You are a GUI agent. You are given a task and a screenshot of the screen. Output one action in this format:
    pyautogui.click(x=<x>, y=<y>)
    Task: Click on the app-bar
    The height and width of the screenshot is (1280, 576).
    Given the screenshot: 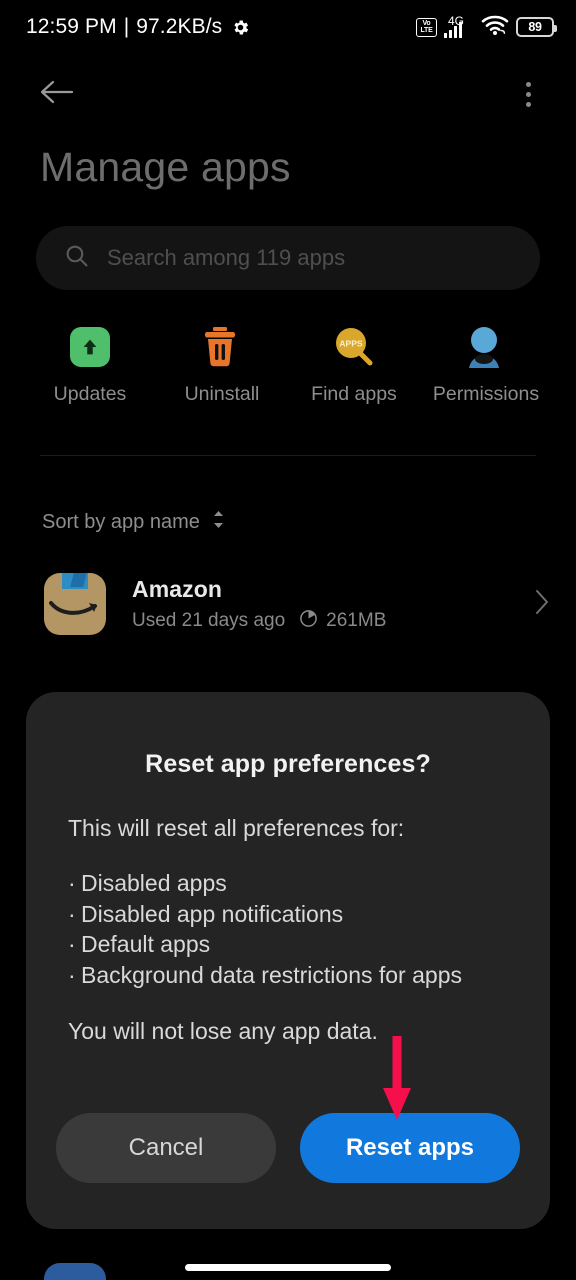 What is the action you would take?
    pyautogui.click(x=288, y=94)
    